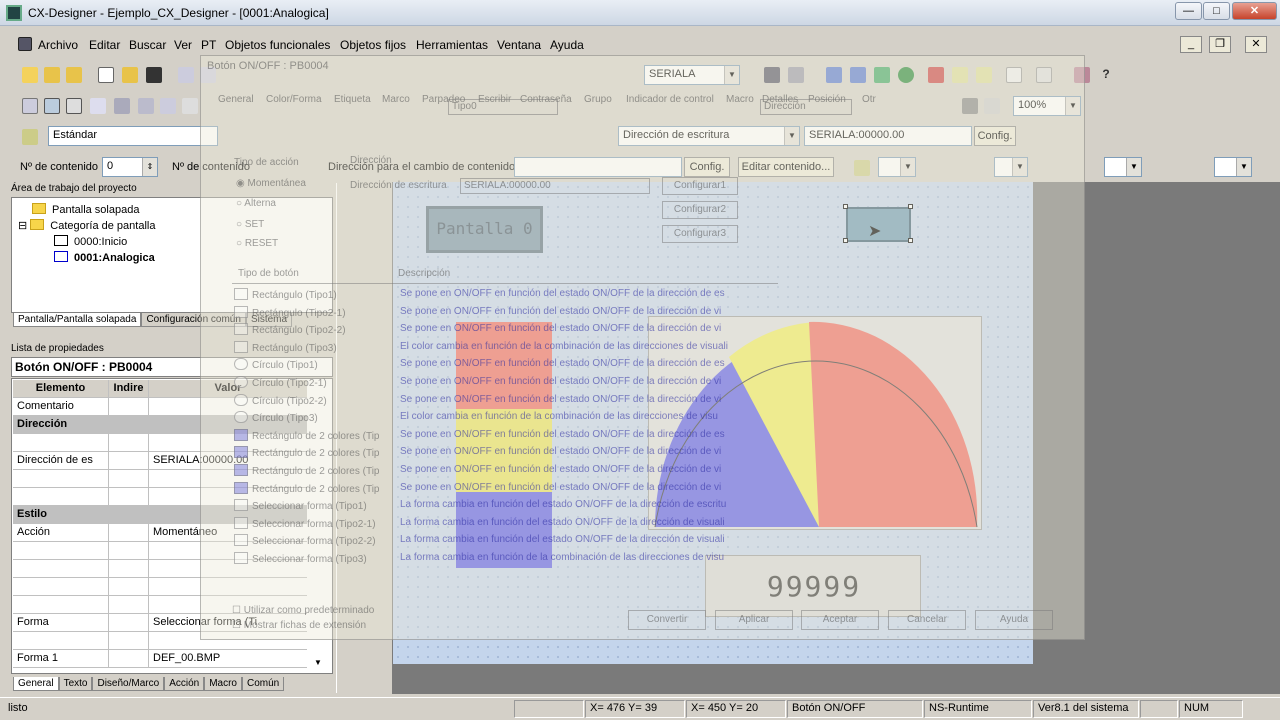 The height and width of the screenshot is (720, 1280). What do you see at coordinates (263, 684) in the screenshot?
I see `tab-comun: Común` at bounding box center [263, 684].